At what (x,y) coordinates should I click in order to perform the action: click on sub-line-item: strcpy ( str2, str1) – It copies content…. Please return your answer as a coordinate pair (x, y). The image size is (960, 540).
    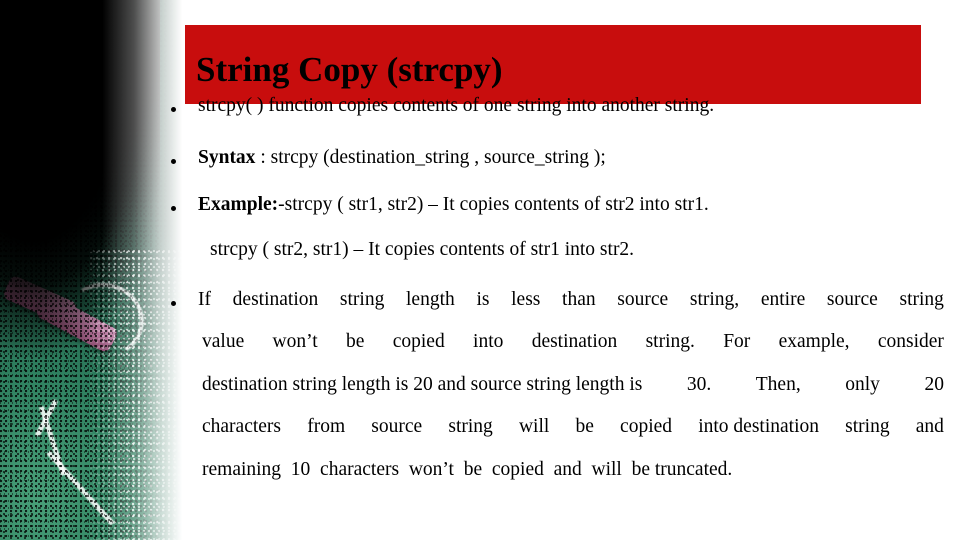
    Looking at the image, I should click on (556, 250).